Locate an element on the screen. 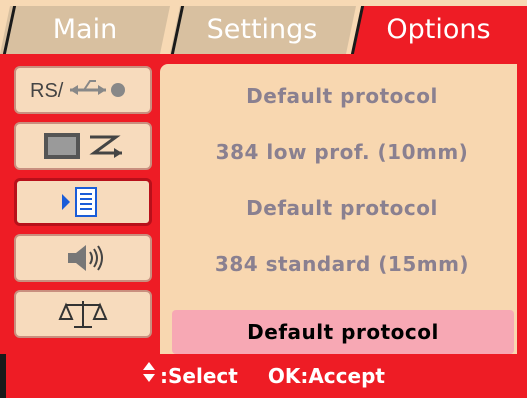 The image size is (527, 398). protocol-list-icon is located at coordinates (83, 202).